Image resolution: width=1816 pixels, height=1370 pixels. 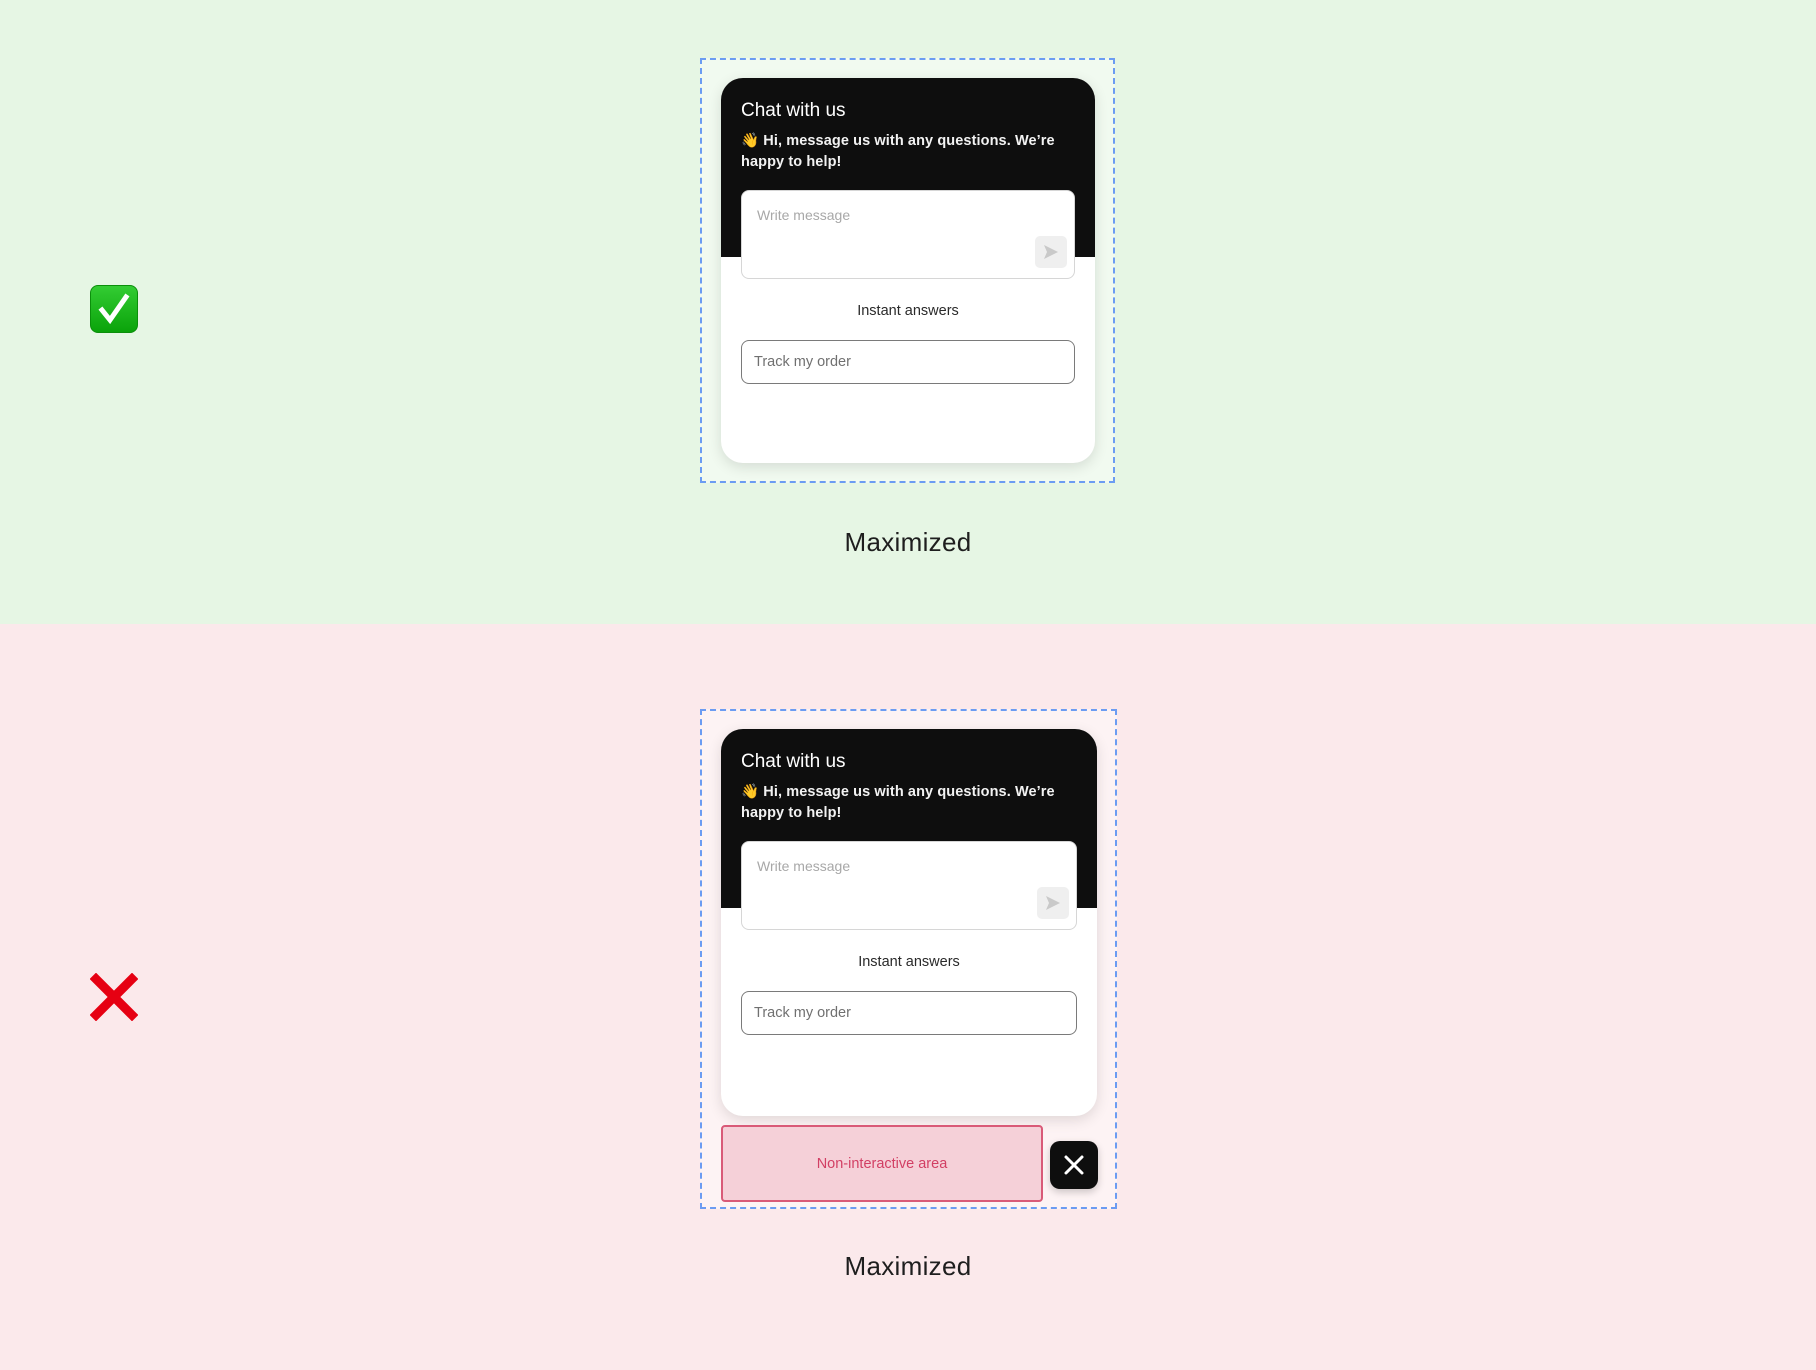 I want to click on non-interactive-area: Non-interactive area, so click(x=882, y=1163).